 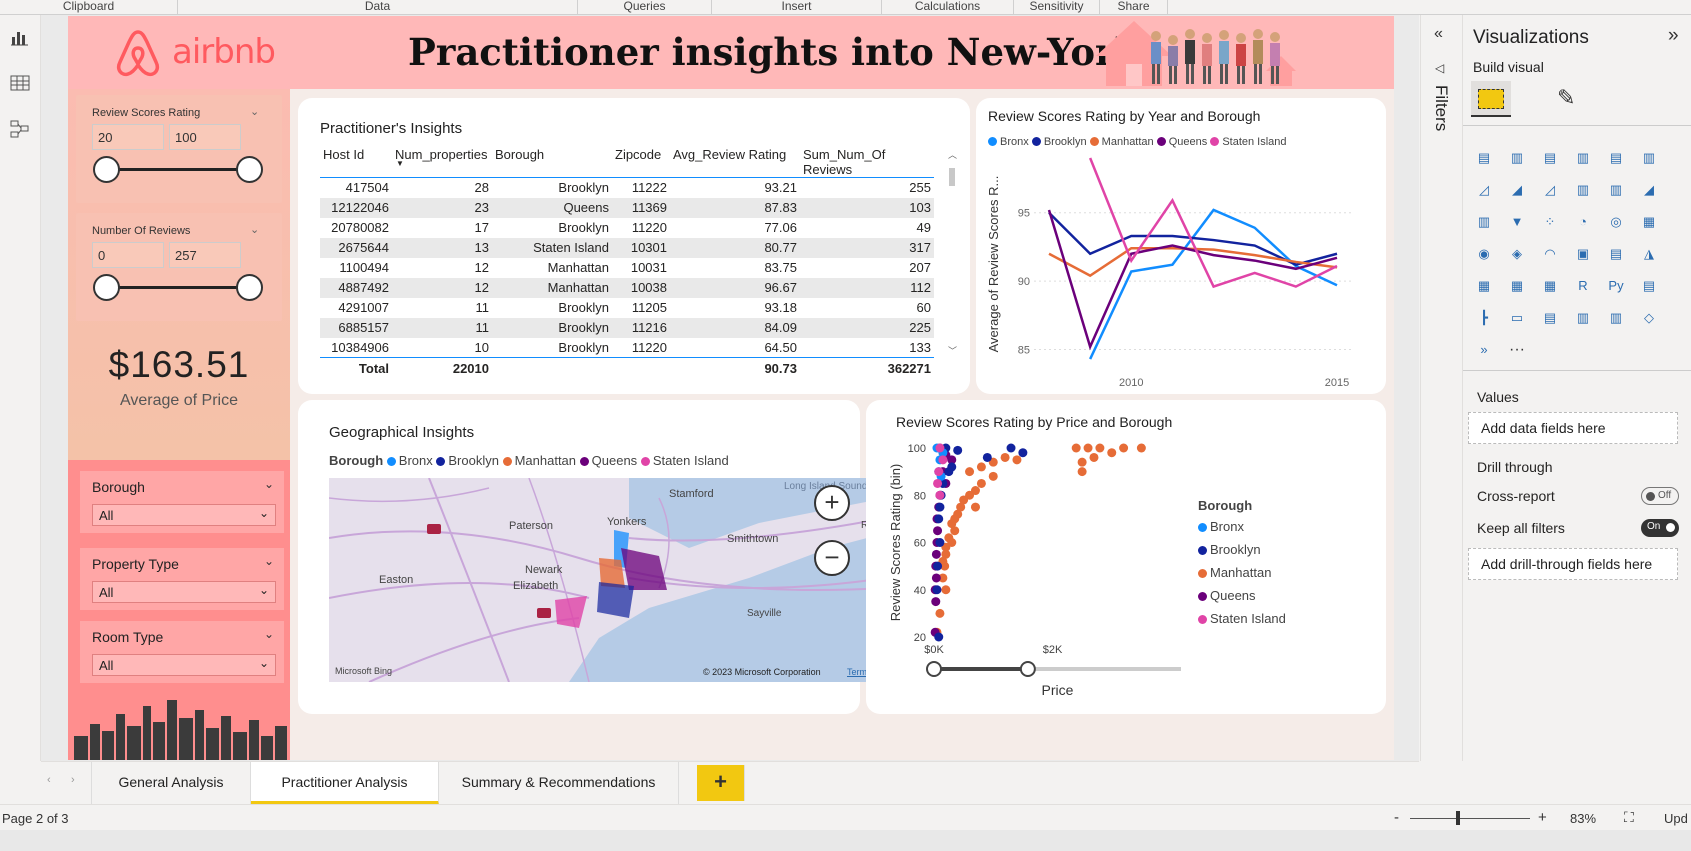 I want to click on room-type-dropdown: Room Type ⌄ All ⌄, so click(x=182, y=652).